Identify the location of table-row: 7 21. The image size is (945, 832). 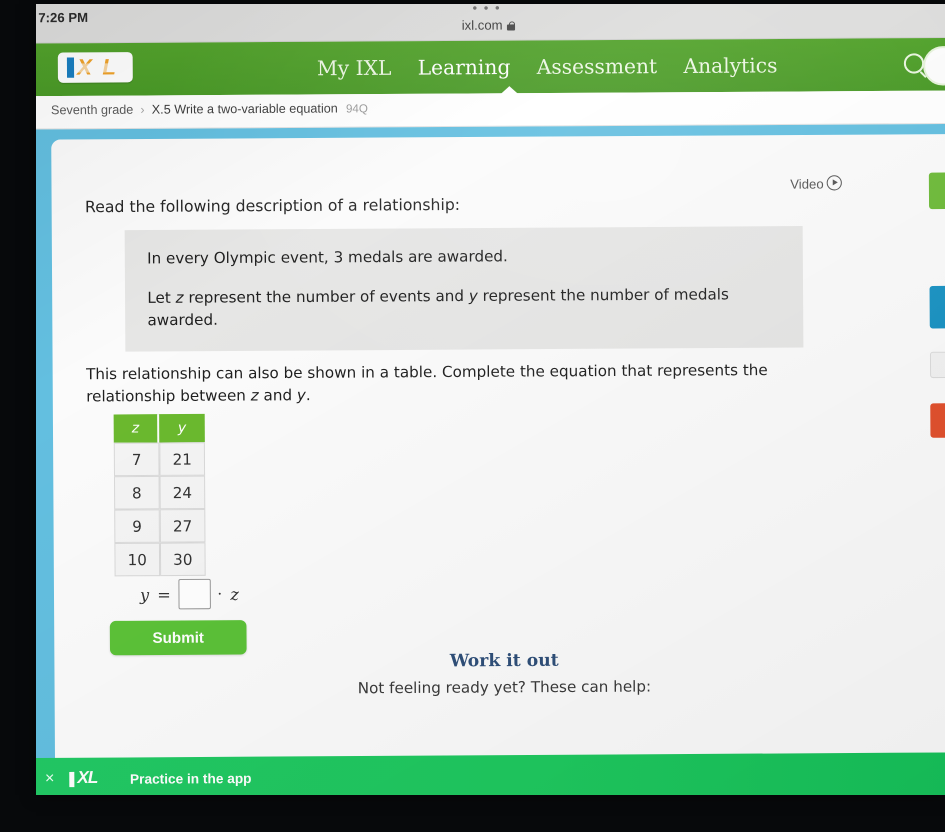
(159, 459).